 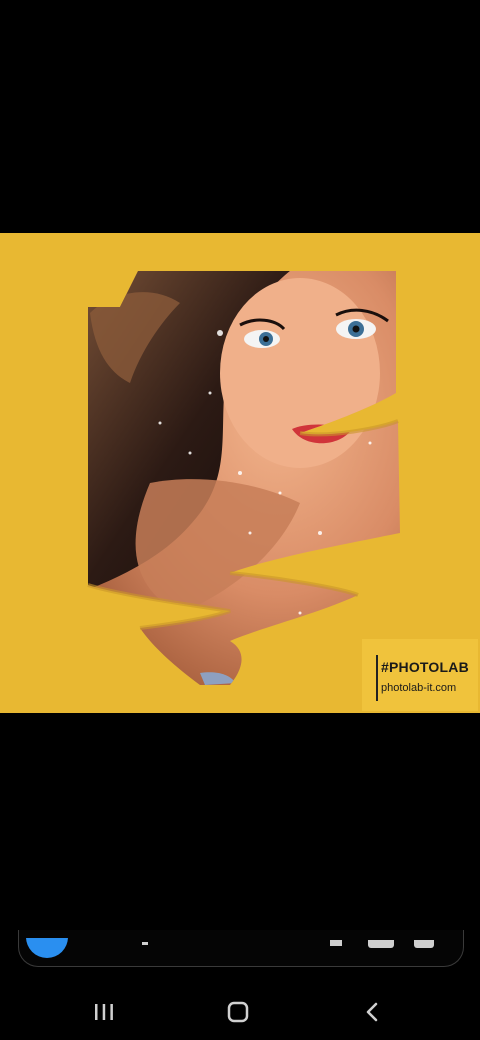 I want to click on back-button, so click(x=372, y=1012).